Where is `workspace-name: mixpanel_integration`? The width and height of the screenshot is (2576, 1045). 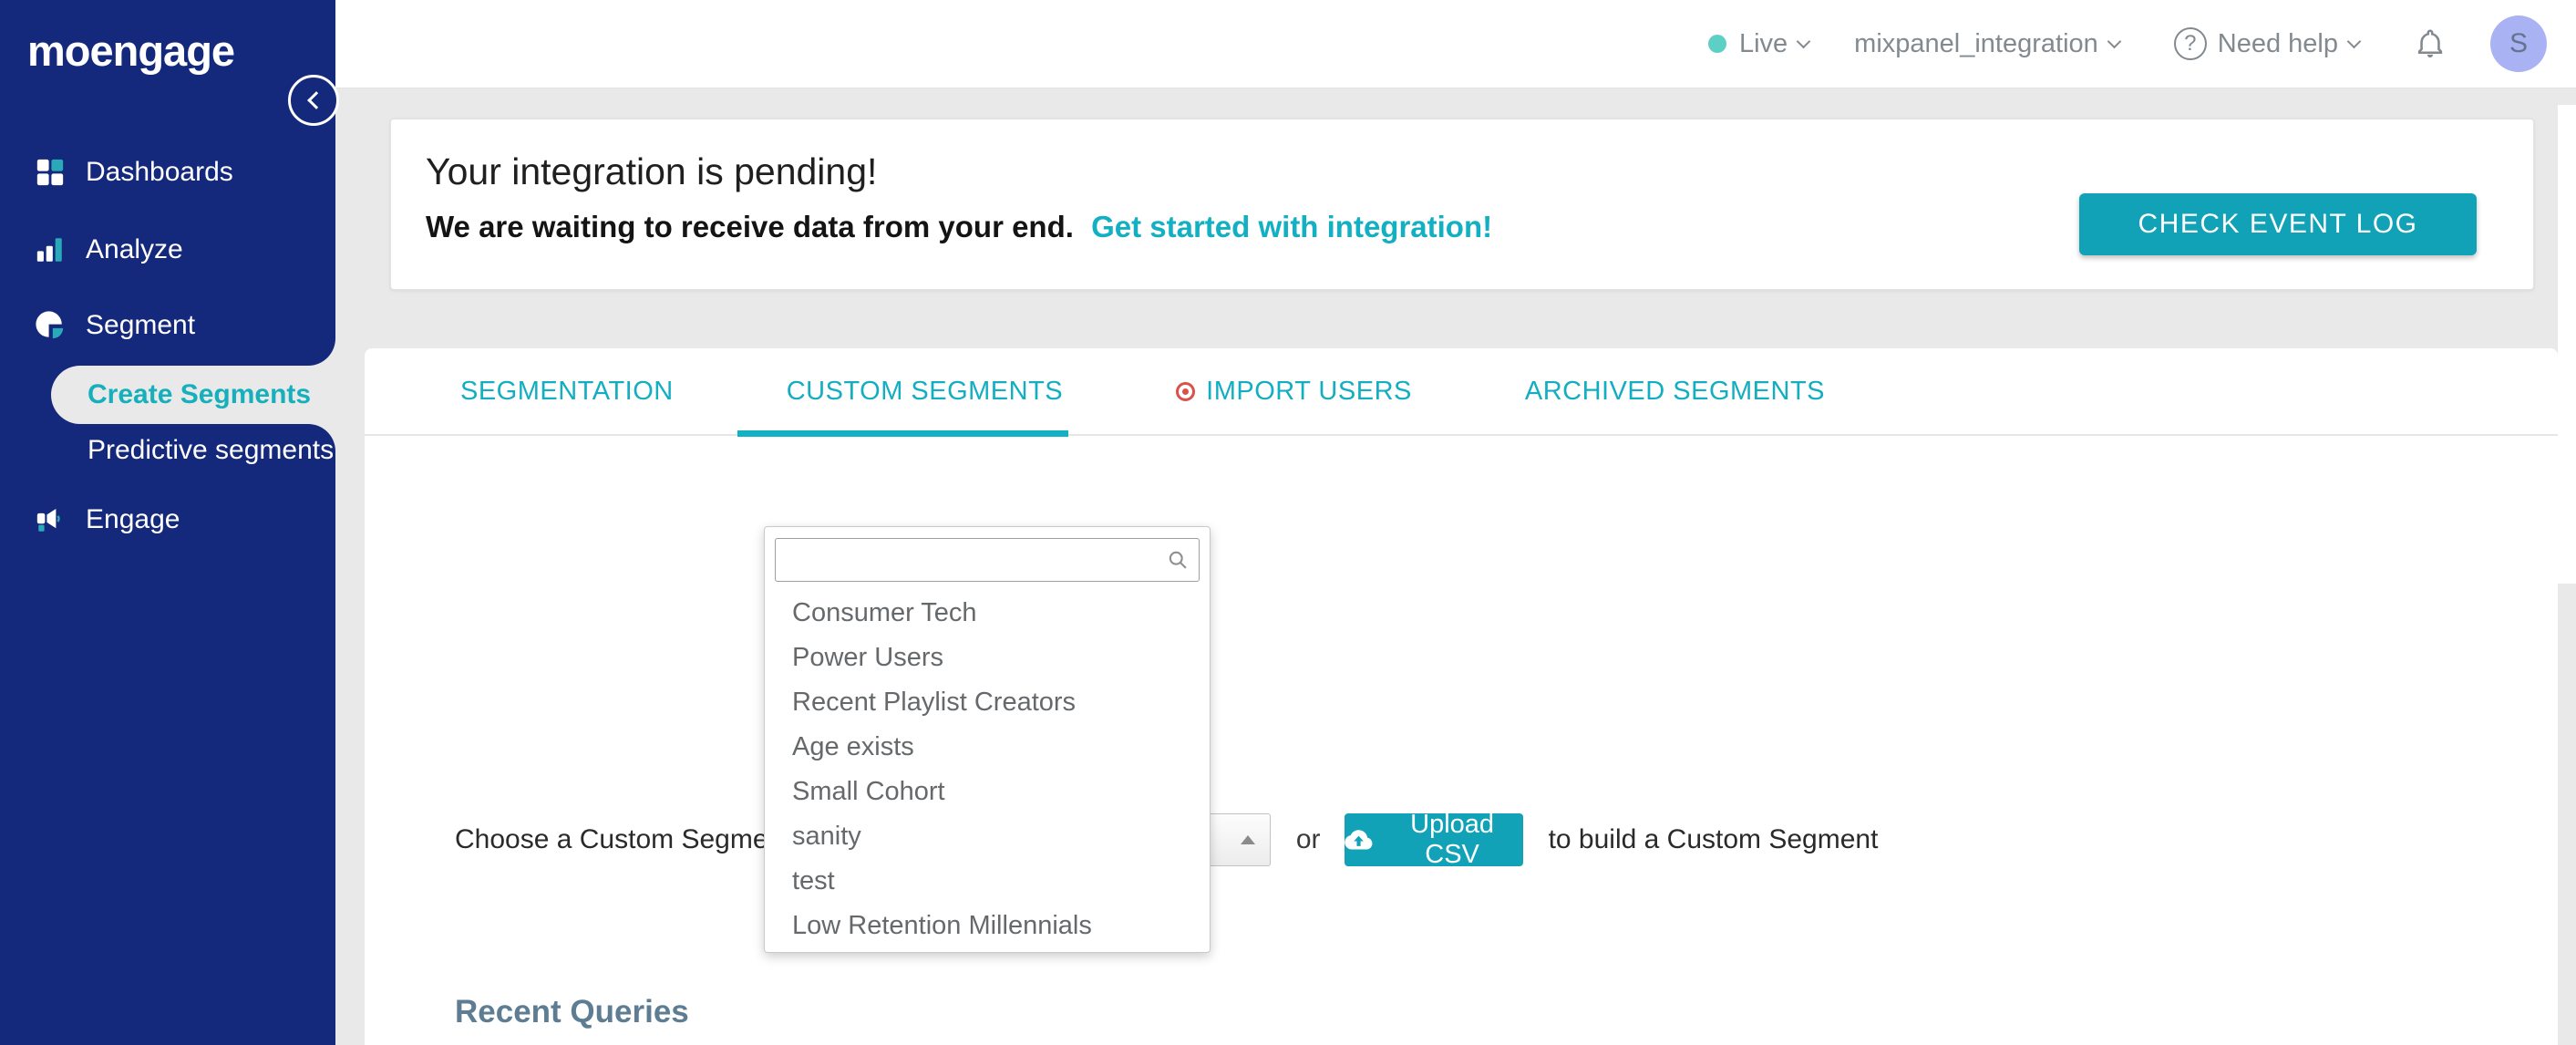 workspace-name: mixpanel_integration is located at coordinates (1976, 43).